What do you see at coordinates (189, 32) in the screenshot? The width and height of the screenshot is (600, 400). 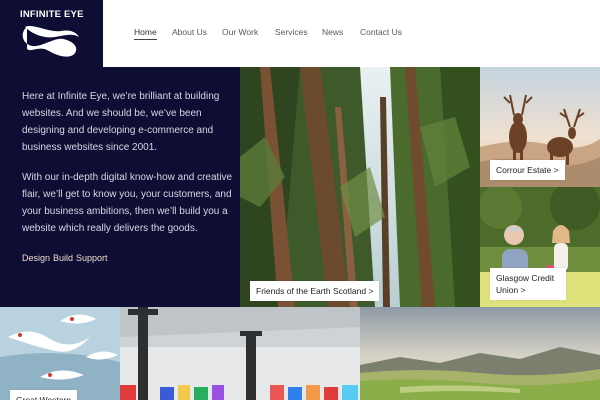 I see `nav-about-us: About Us` at bounding box center [189, 32].